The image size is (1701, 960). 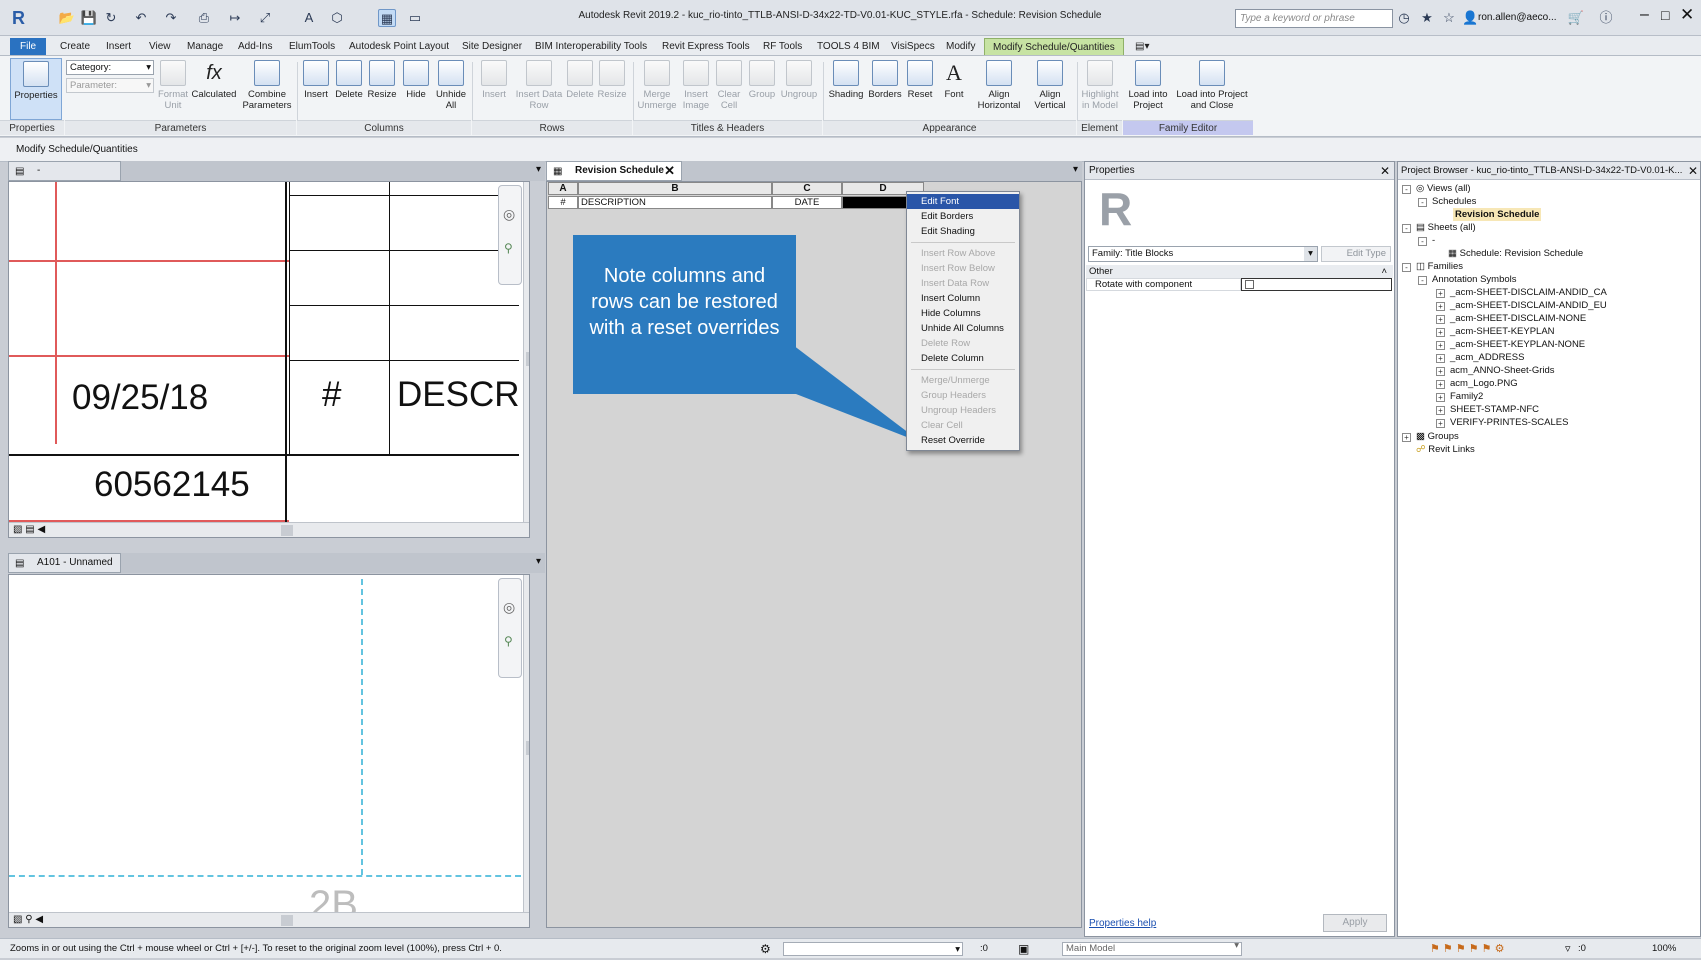 What do you see at coordinates (269, 919) in the screenshot?
I see `horizontal-scrollbar: ▧ ⚲ ◀` at bounding box center [269, 919].